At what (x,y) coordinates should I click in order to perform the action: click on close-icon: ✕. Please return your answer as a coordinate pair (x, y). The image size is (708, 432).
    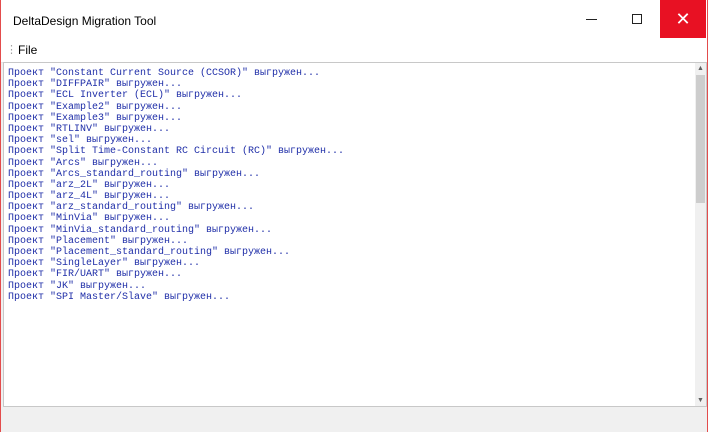
    Looking at the image, I should click on (683, 18).